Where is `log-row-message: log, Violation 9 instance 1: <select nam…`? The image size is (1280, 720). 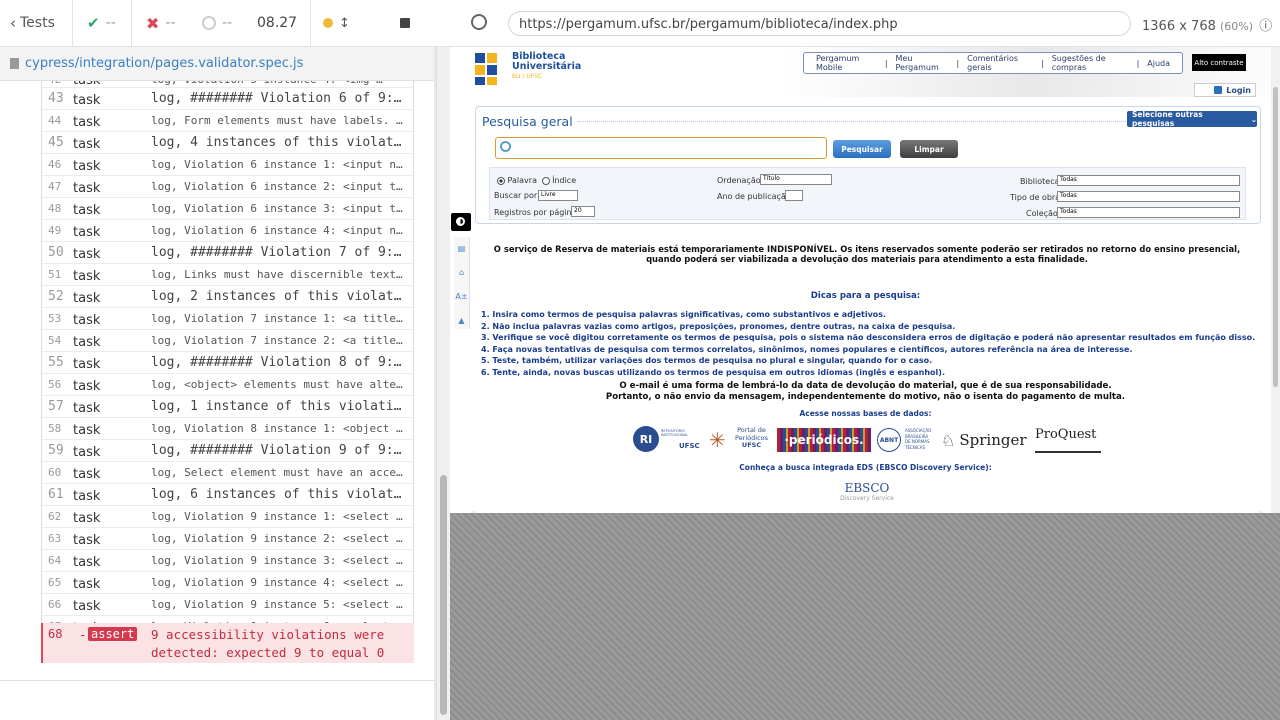 log-row-message: log, Violation 9 instance 1: <select nam… is located at coordinates (280, 516).